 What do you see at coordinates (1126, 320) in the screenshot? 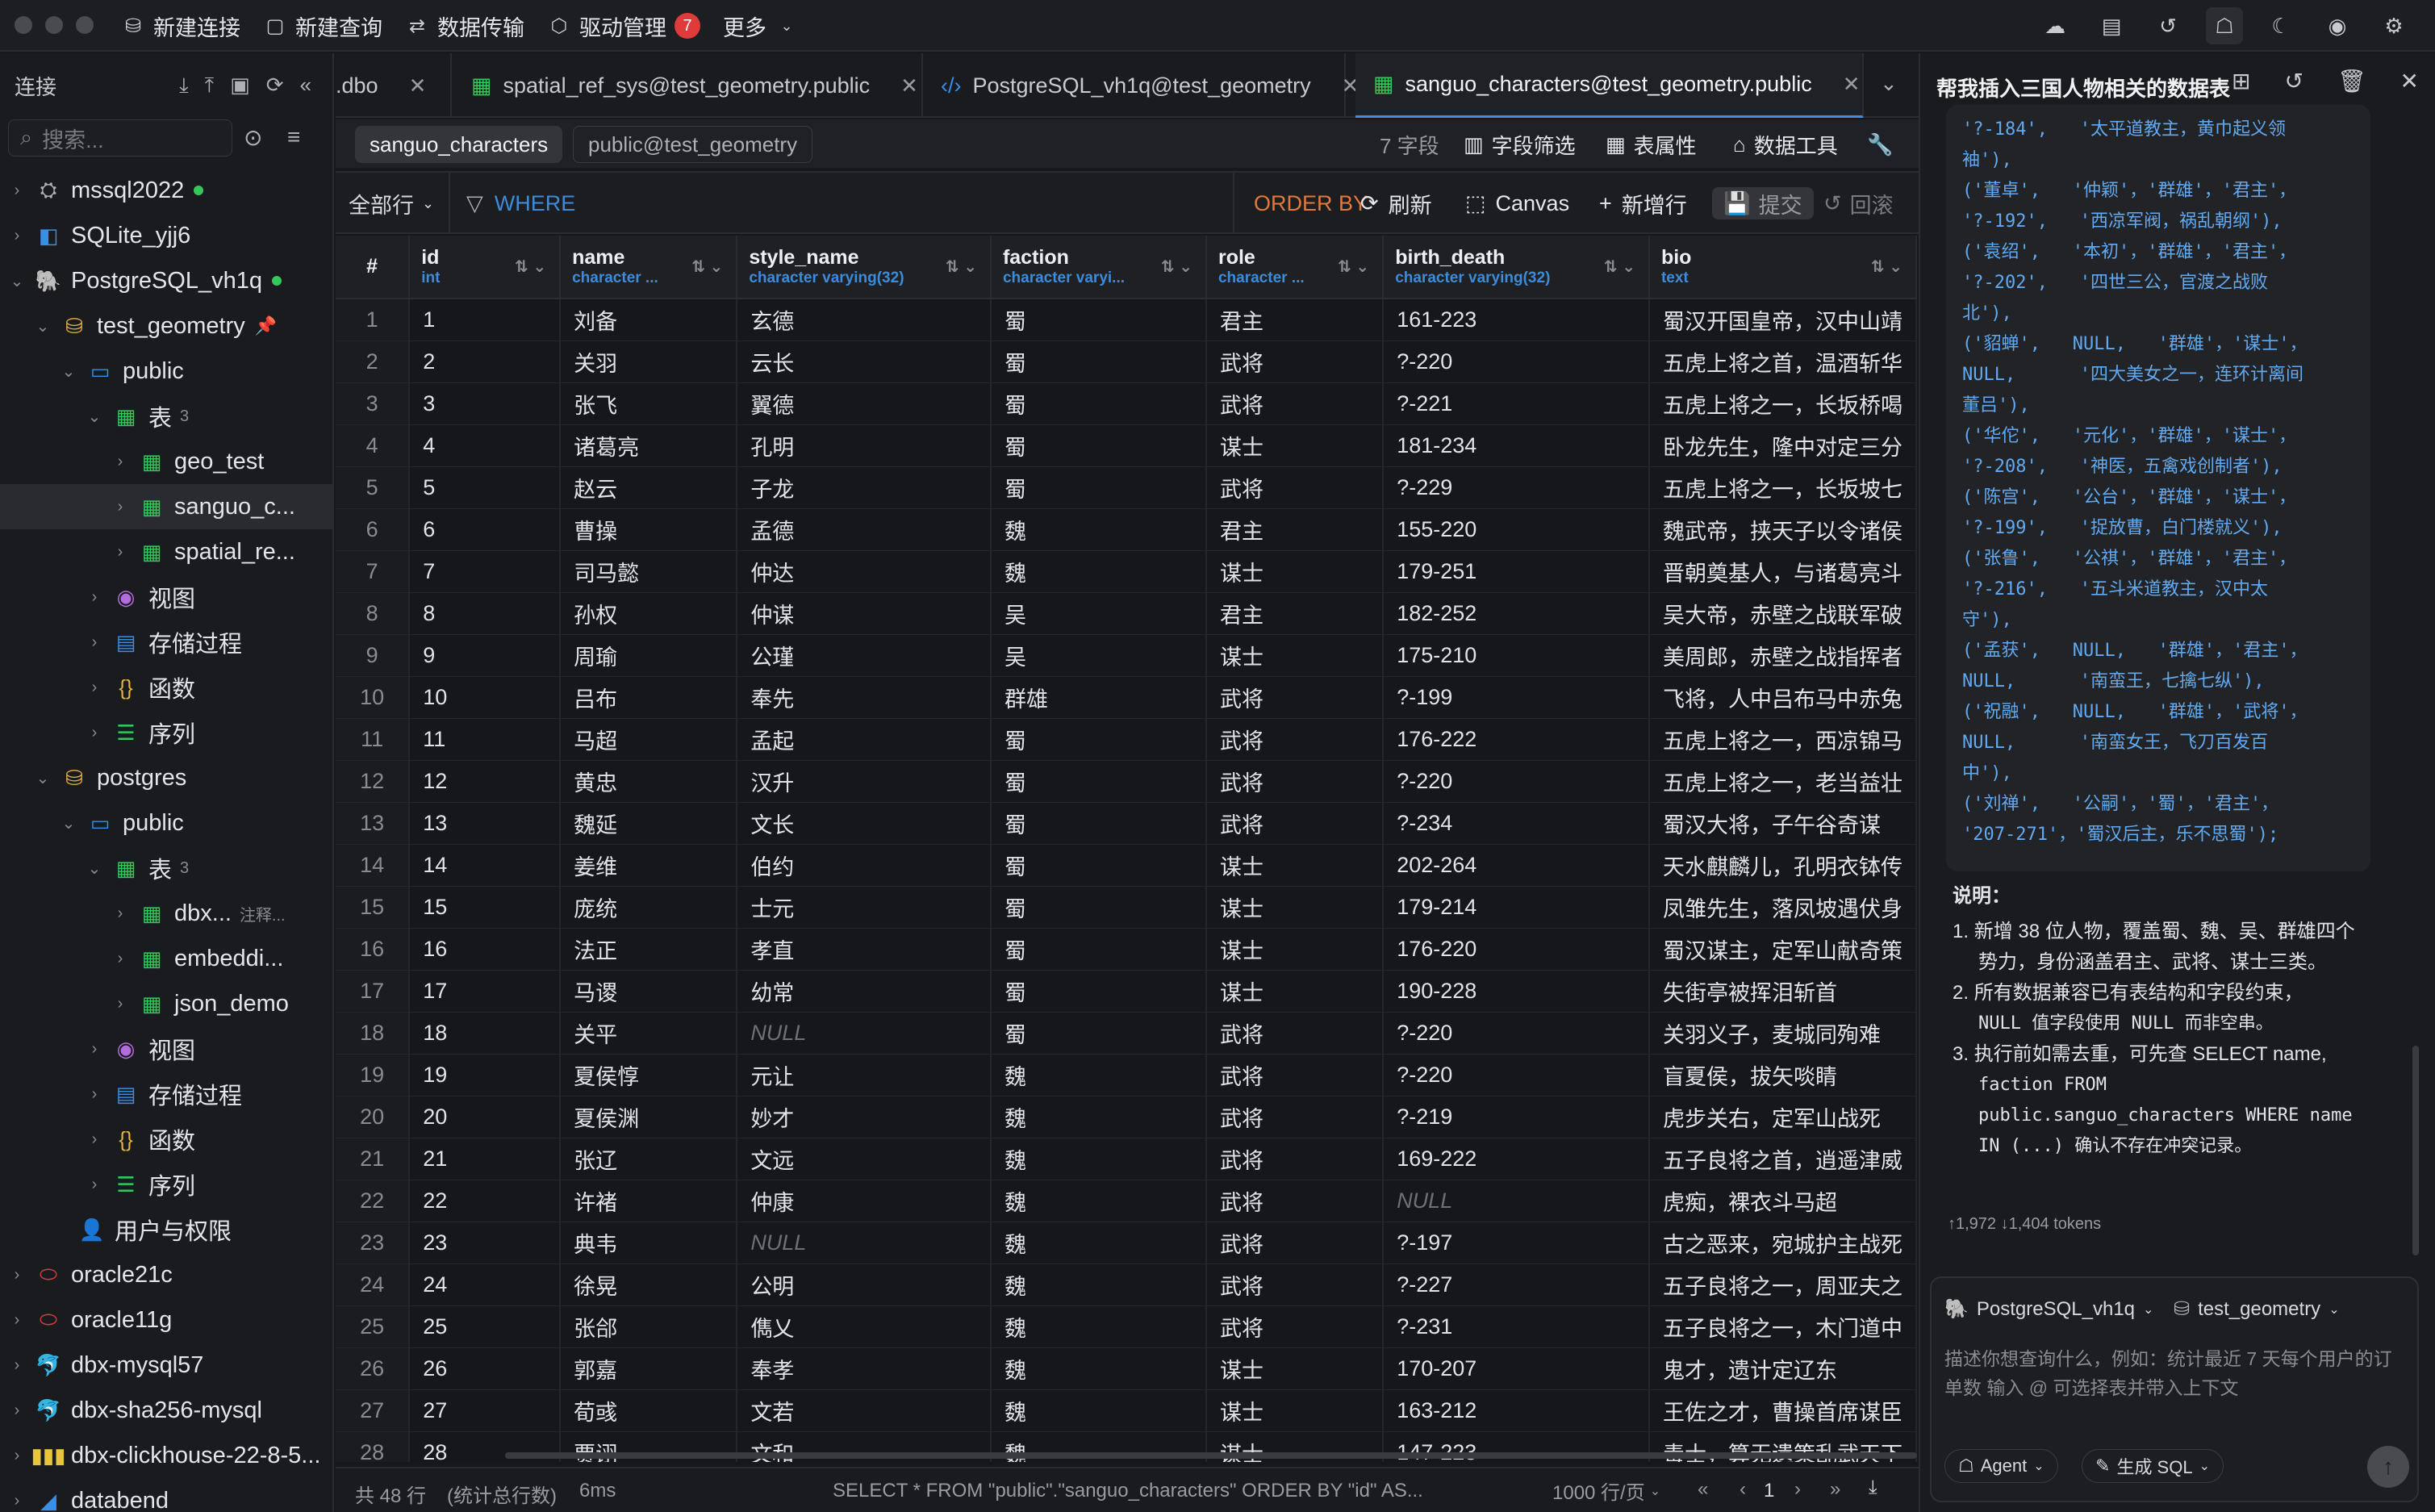
I see `table-row: 1 1 刘备 玄德蜀君主 161-223 蜀汉开国皇帝，汉中山靖` at bounding box center [1126, 320].